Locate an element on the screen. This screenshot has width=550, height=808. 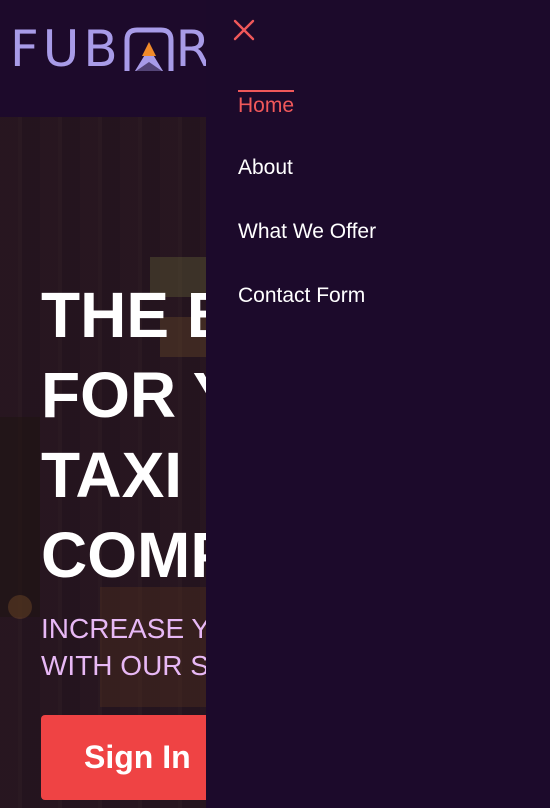
logo-arch-icon is located at coordinates (149, 49).